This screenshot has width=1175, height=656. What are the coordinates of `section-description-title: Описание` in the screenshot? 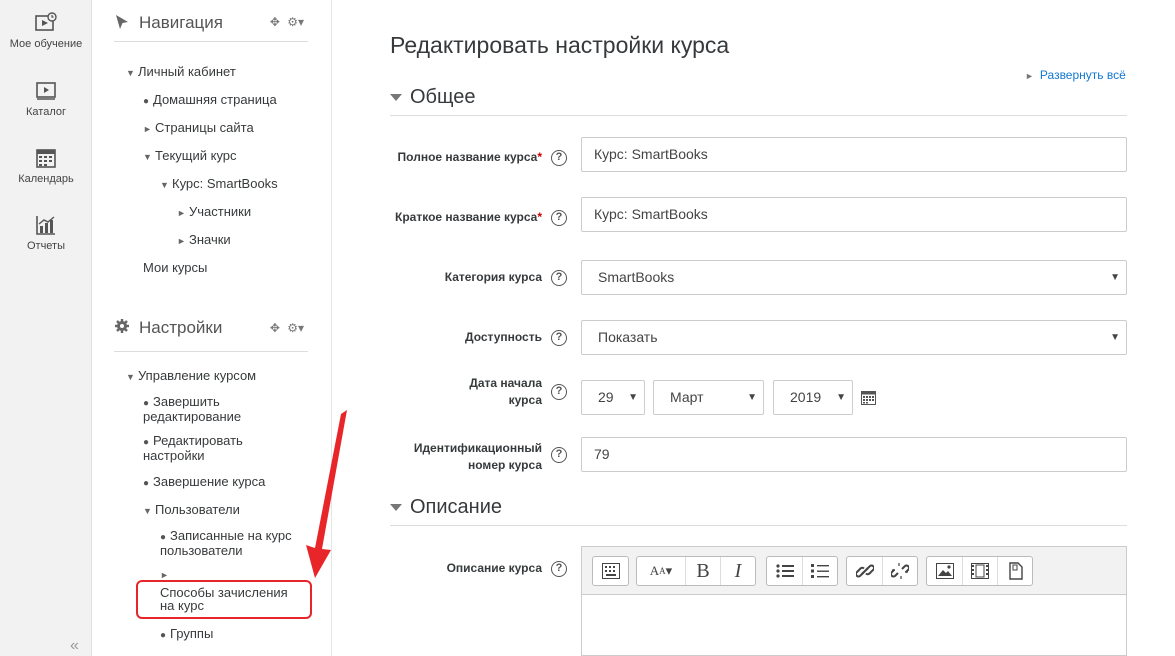 It's located at (456, 507).